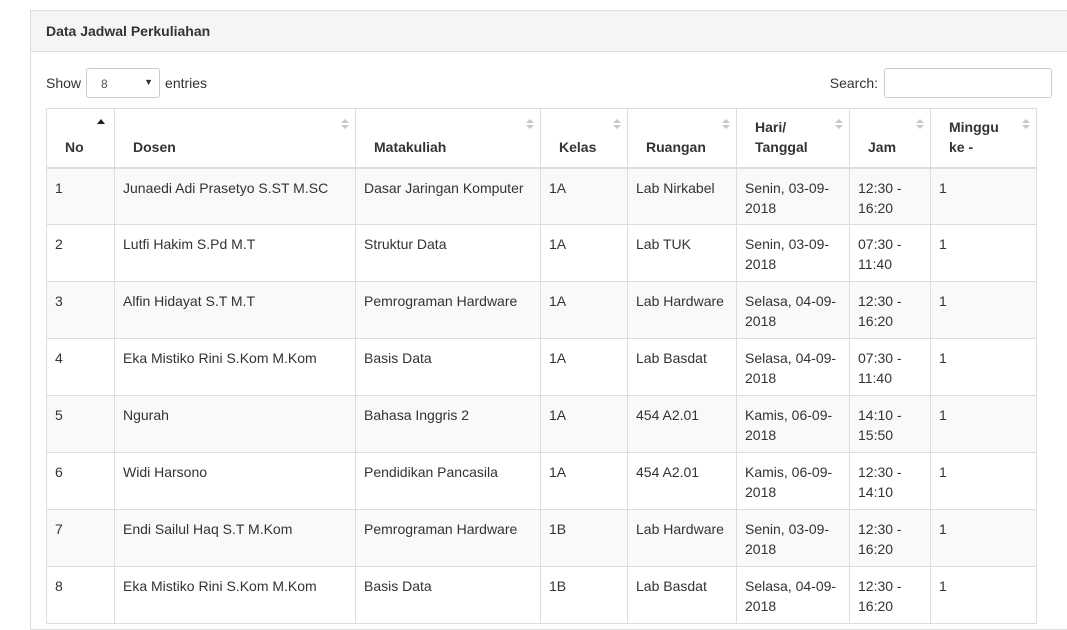 This screenshot has height=630, width=1067. Describe the element at coordinates (80, 367) in the screenshot. I see `cell-no: 4` at that location.